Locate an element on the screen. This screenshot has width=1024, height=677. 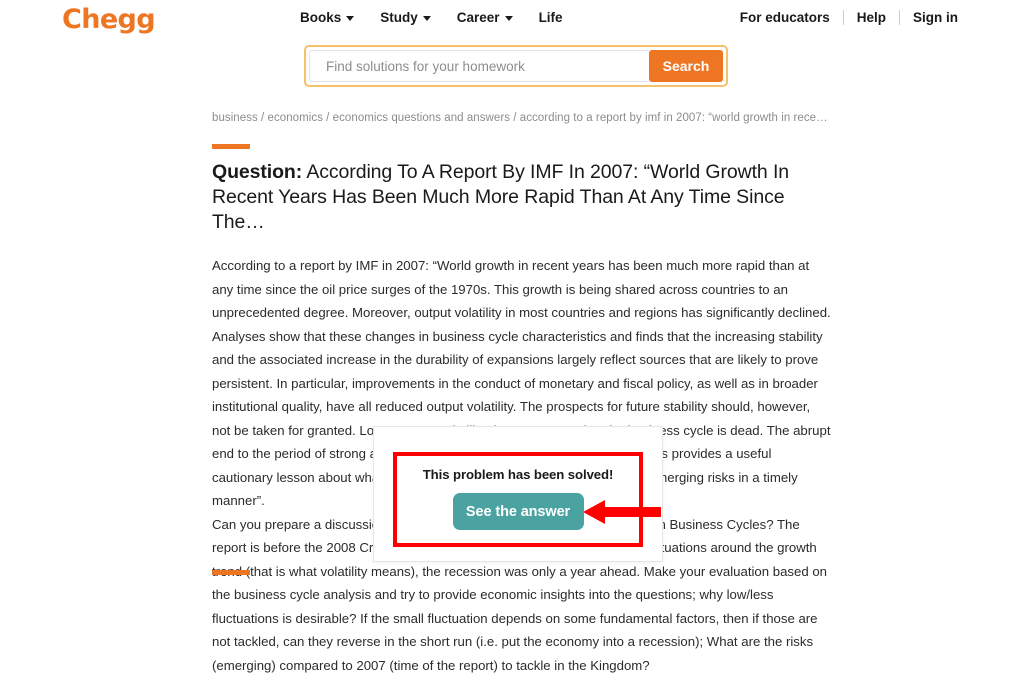
see-the-answer-button: See the answer is located at coordinates (518, 511).